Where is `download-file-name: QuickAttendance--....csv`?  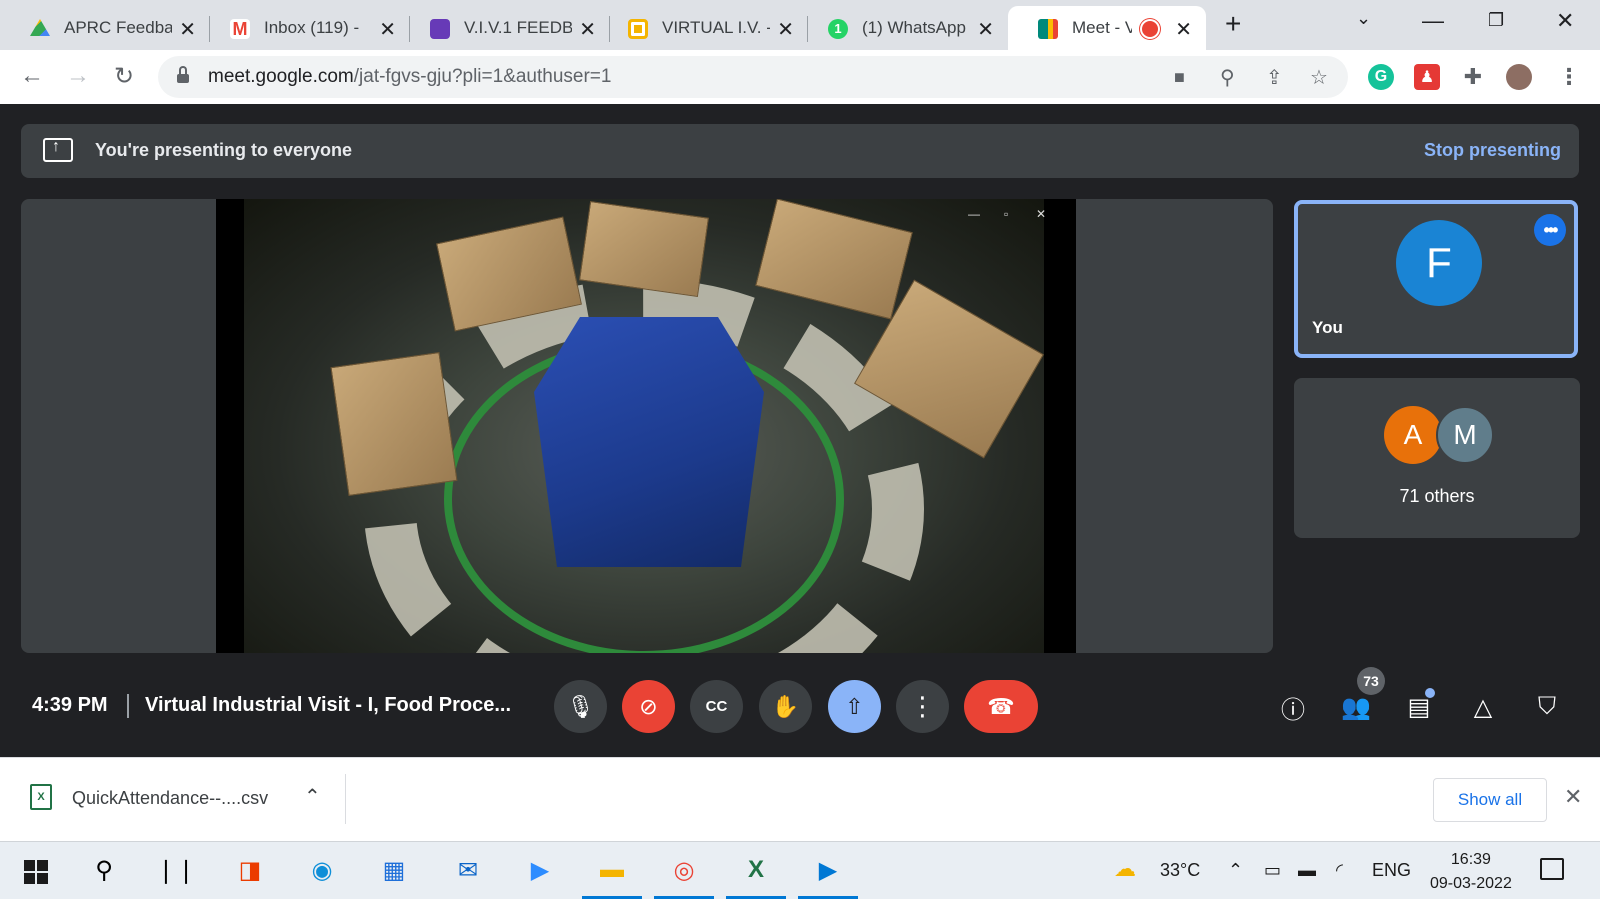 download-file-name: QuickAttendance--....csv is located at coordinates (170, 798).